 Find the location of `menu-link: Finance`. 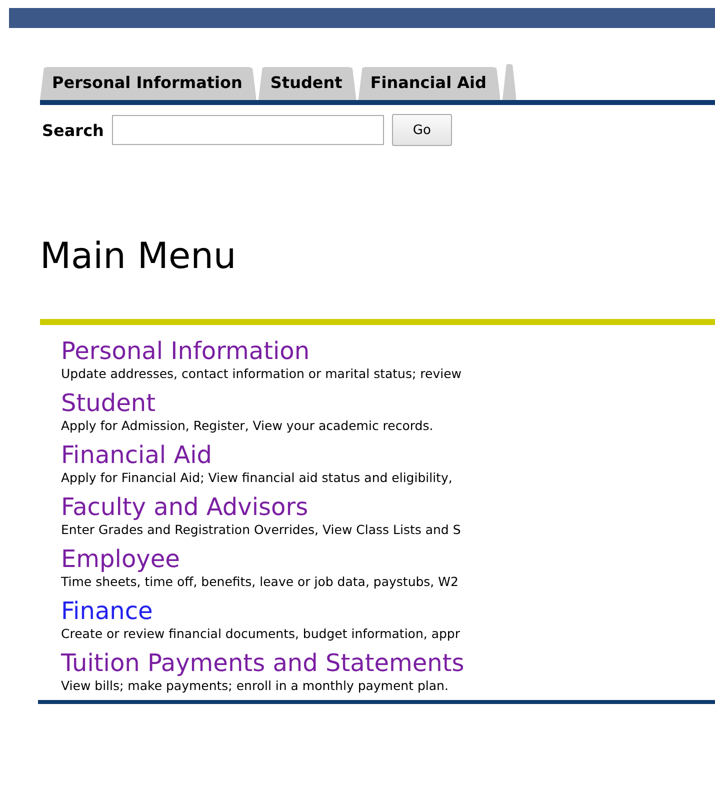

menu-link: Finance is located at coordinates (107, 611).